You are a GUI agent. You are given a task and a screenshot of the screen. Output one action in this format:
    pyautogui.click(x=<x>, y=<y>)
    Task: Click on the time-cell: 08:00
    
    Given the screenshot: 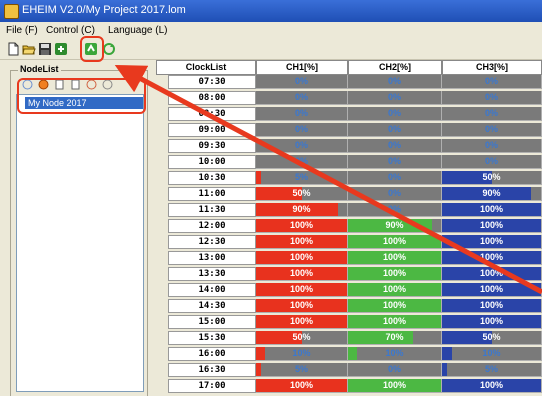 What is the action you would take?
    pyautogui.click(x=212, y=98)
    